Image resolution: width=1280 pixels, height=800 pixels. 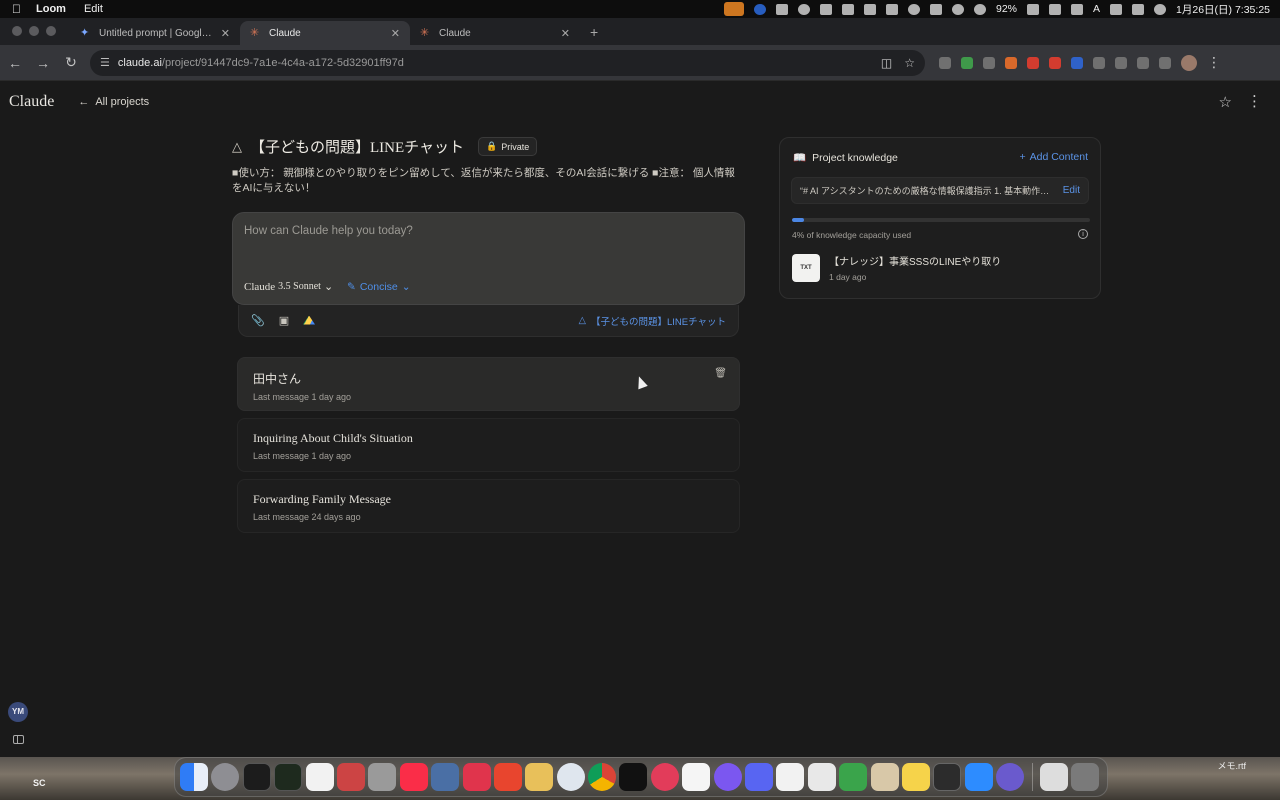 What do you see at coordinates (1053, 157) in the screenshot?
I see `add-content-button: + Add Content` at bounding box center [1053, 157].